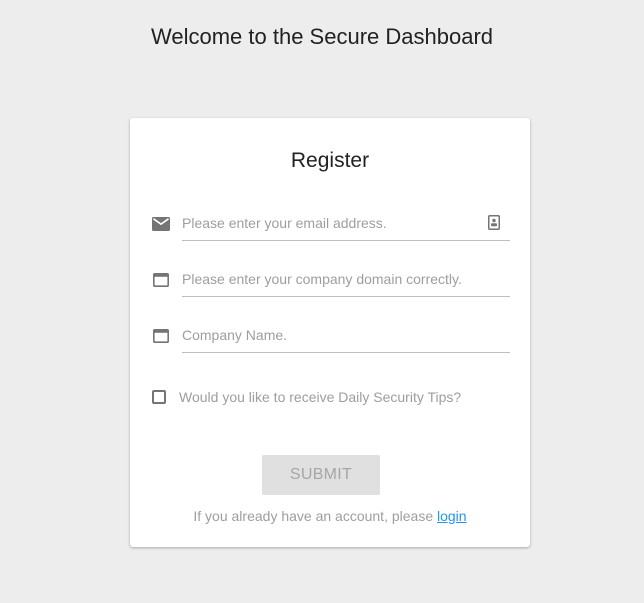 The width and height of the screenshot is (644, 603). What do you see at coordinates (161, 224) in the screenshot?
I see `mail-icon` at bounding box center [161, 224].